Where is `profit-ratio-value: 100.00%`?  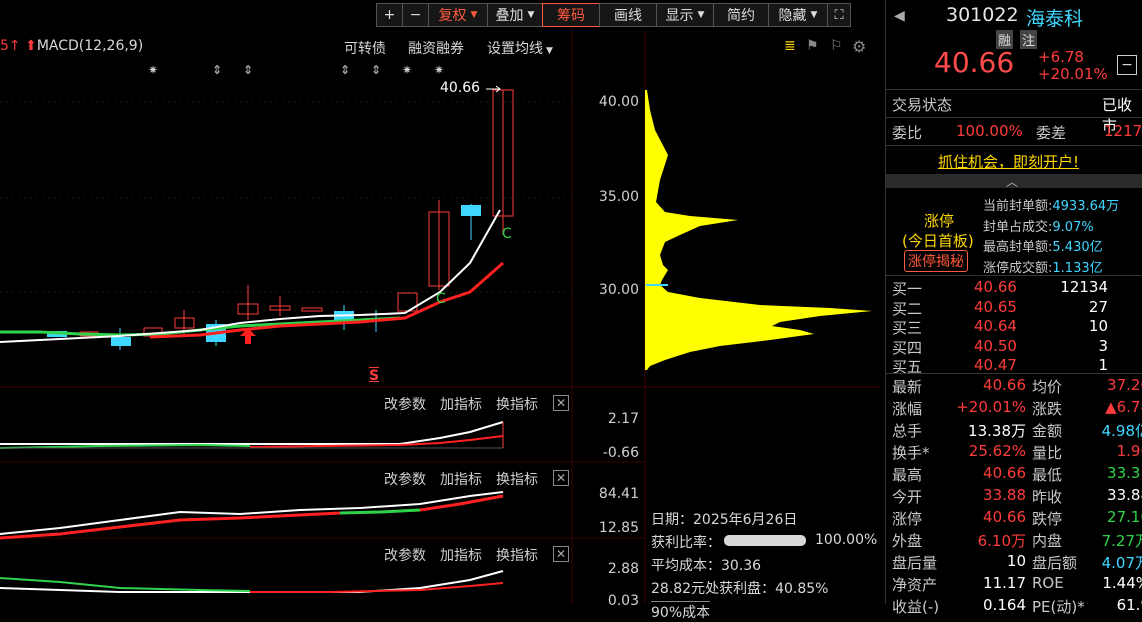 profit-ratio-value: 100.00% is located at coordinates (846, 540).